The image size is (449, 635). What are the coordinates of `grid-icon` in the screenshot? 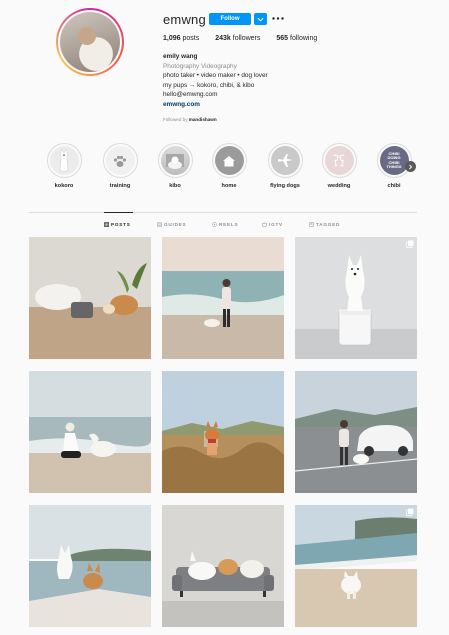 It's located at (106, 224).